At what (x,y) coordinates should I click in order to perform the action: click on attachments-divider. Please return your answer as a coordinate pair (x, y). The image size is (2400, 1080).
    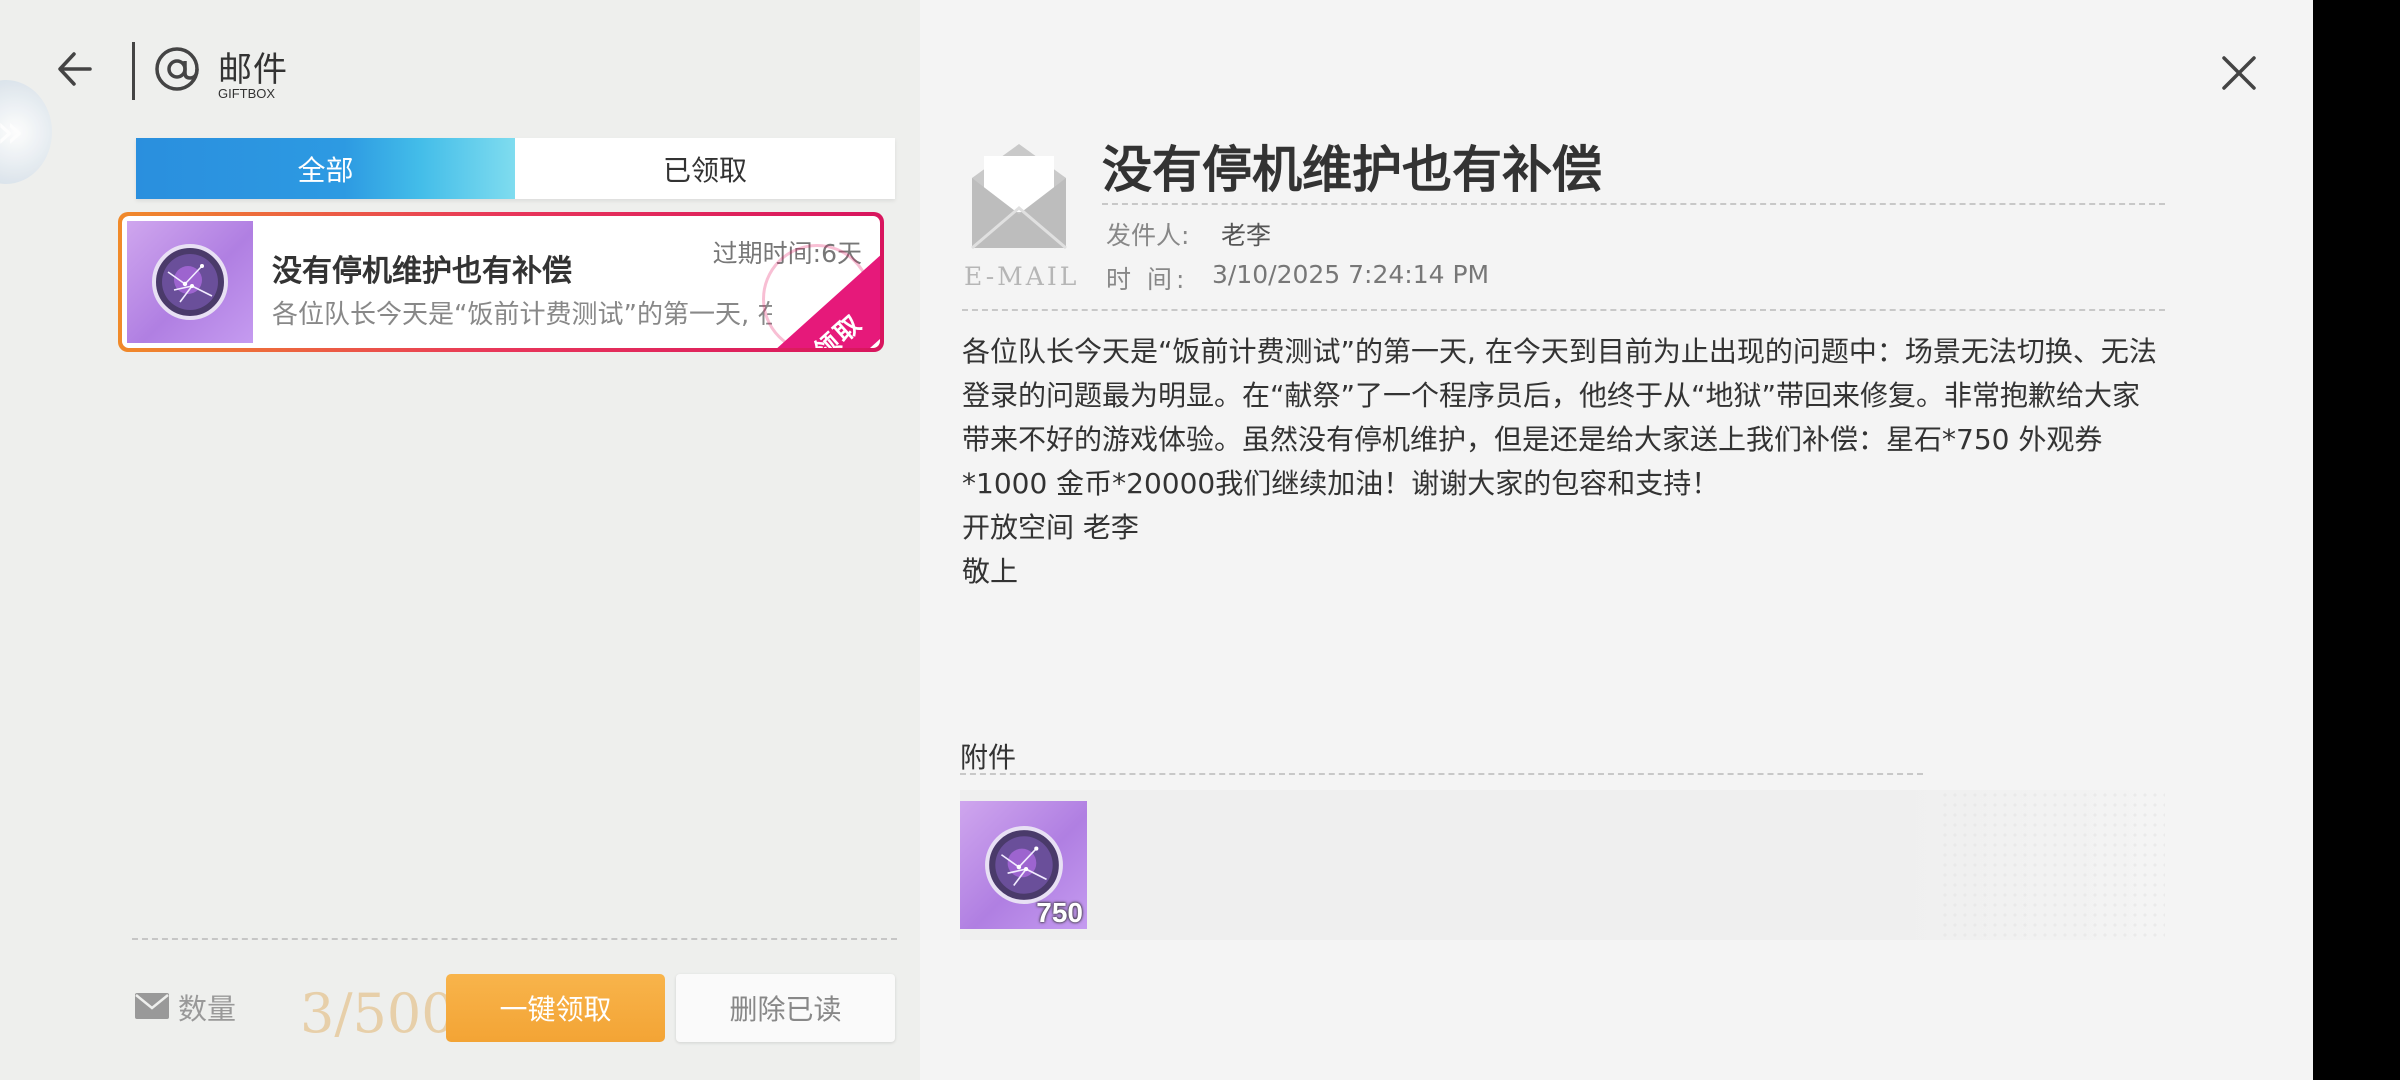
    Looking at the image, I should click on (1441, 774).